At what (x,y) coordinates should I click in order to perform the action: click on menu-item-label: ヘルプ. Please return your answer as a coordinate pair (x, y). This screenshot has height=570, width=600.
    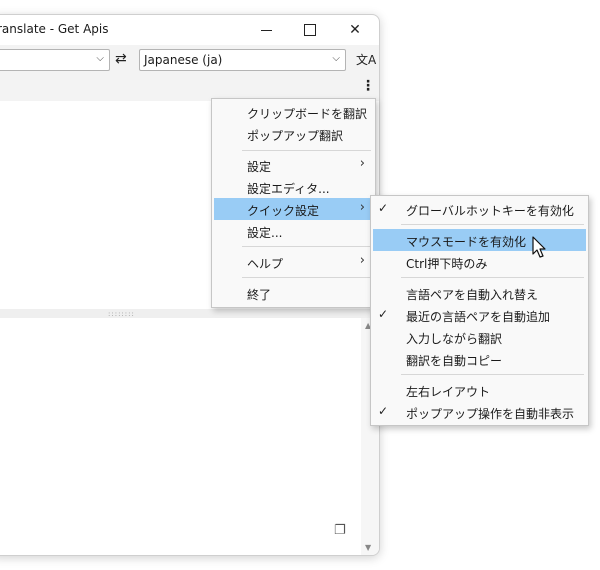
    Looking at the image, I should click on (265, 264).